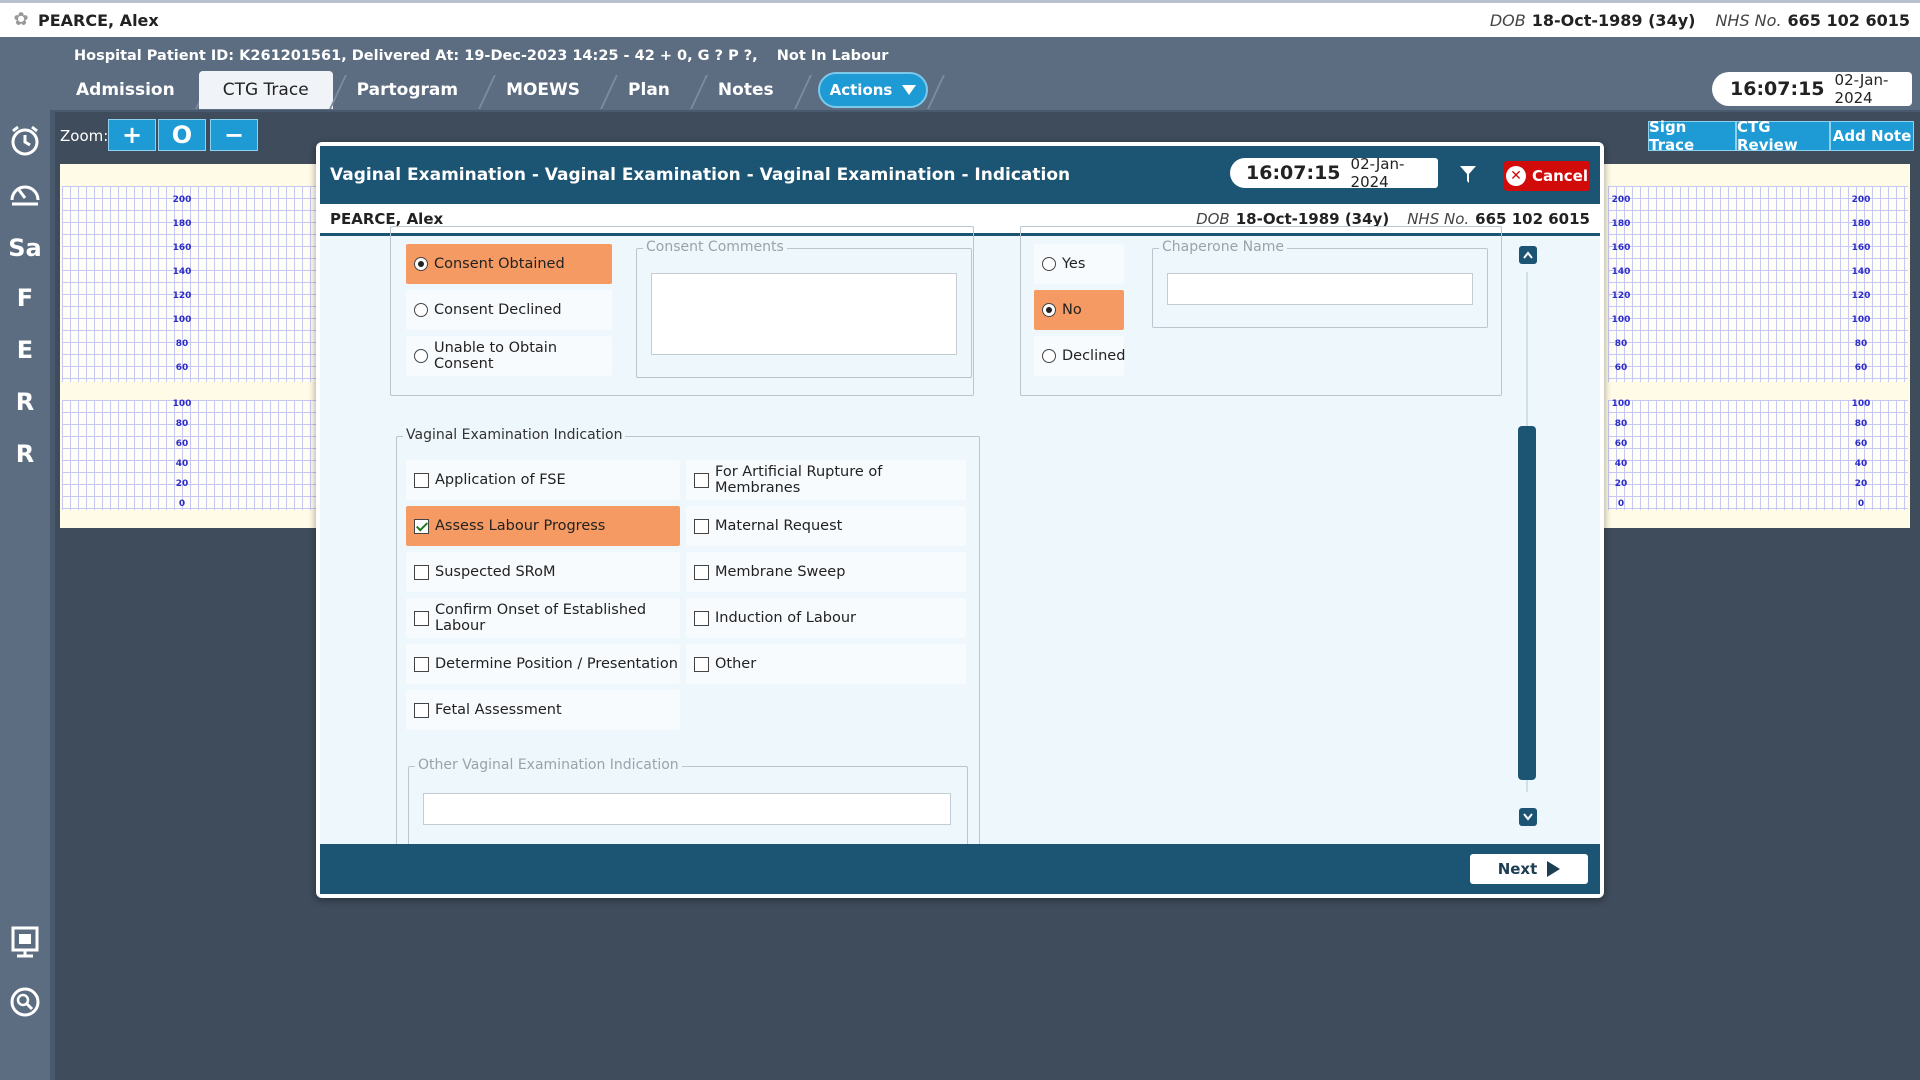 The width and height of the screenshot is (1920, 1080). What do you see at coordinates (421, 710) in the screenshot?
I see `checkbox-fetal-assessment` at bounding box center [421, 710].